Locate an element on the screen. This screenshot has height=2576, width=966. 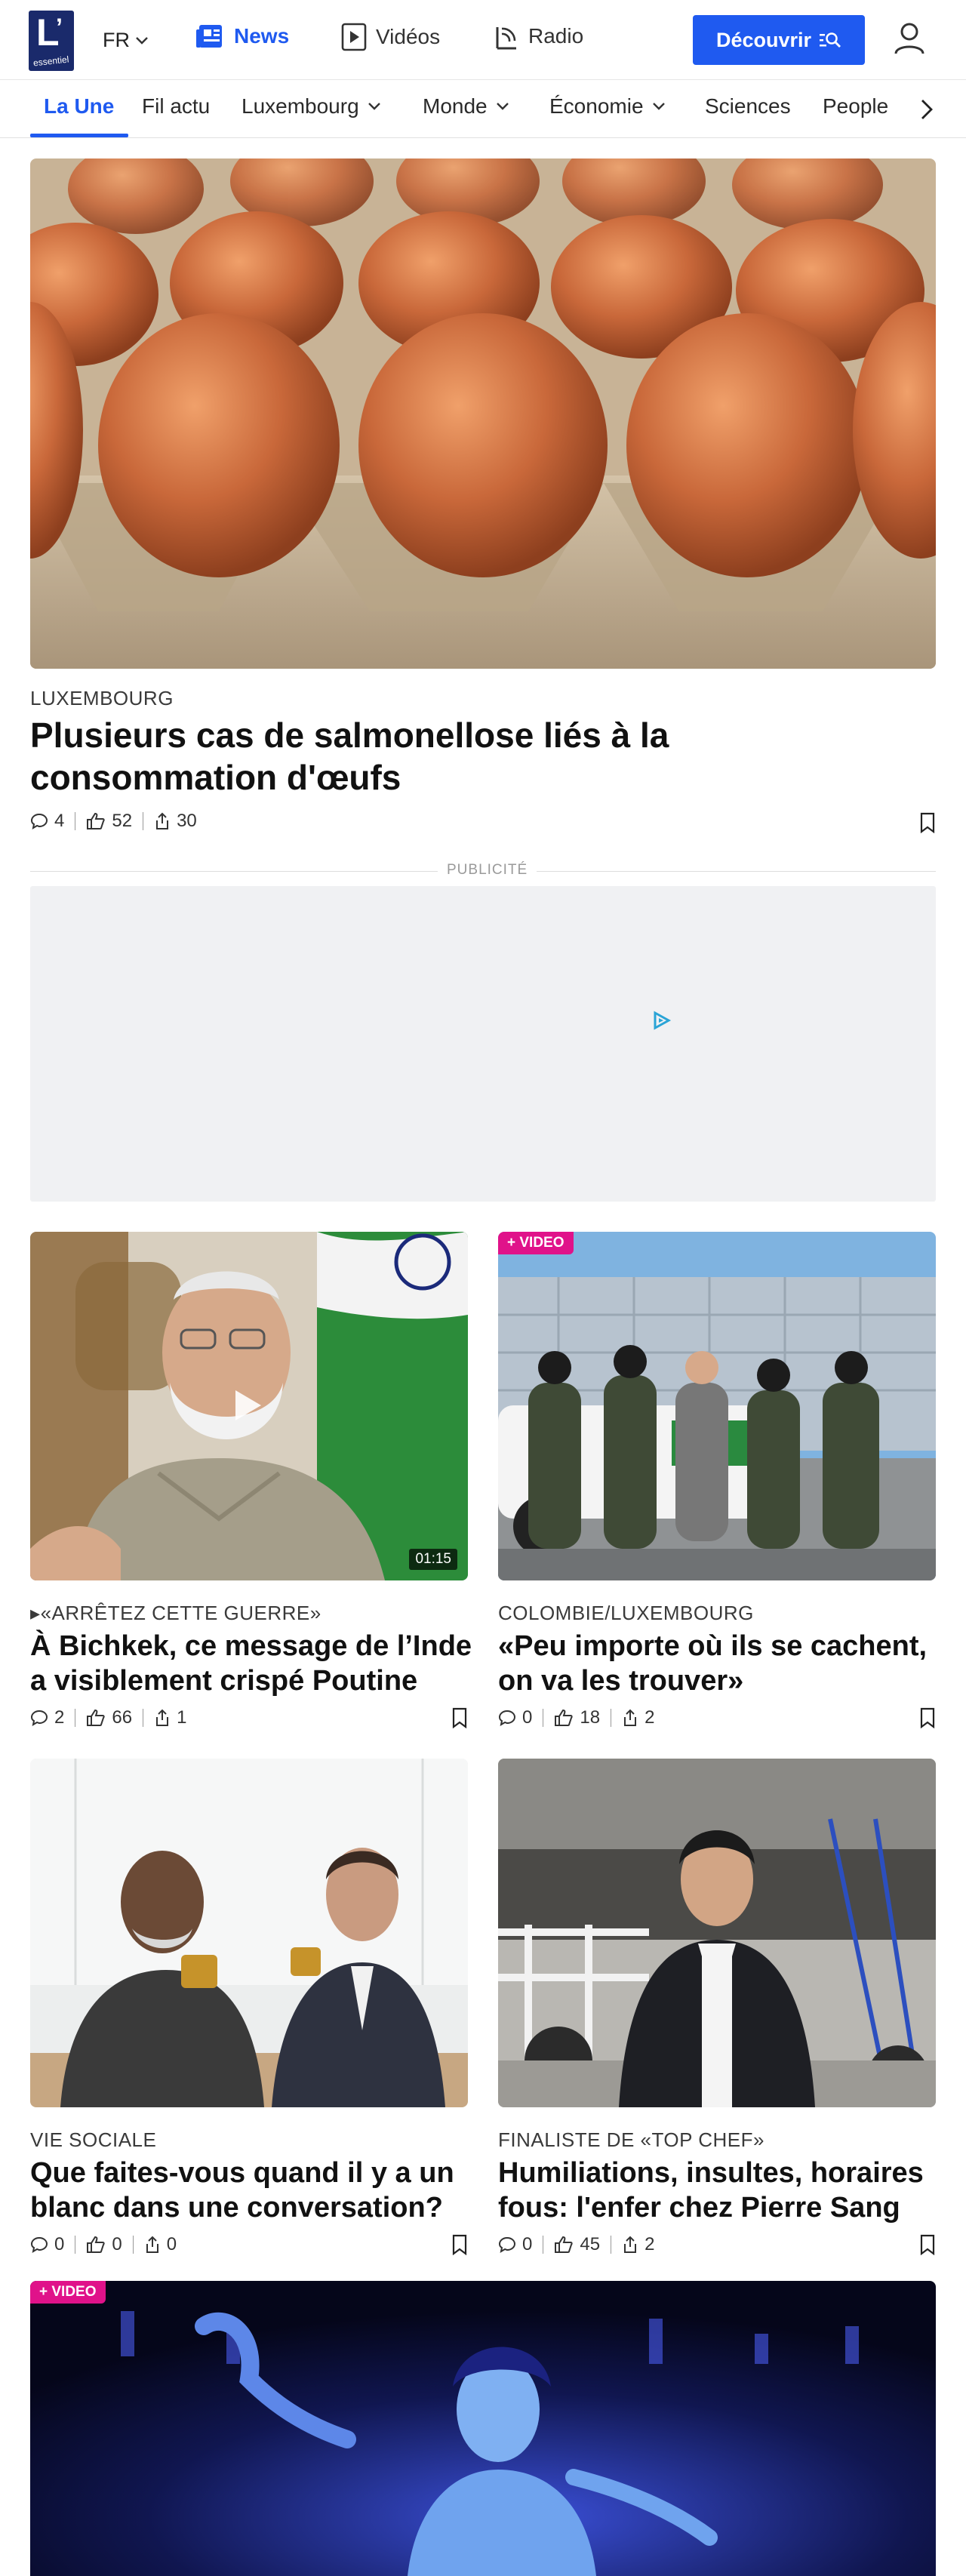
headline-line: Que faites-vous quand il y a un is located at coordinates (242, 2173).